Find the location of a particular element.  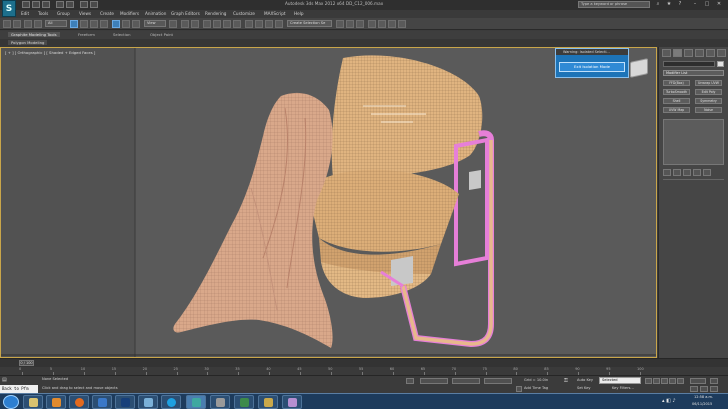

paint-icon is located at coordinates (148, 402).